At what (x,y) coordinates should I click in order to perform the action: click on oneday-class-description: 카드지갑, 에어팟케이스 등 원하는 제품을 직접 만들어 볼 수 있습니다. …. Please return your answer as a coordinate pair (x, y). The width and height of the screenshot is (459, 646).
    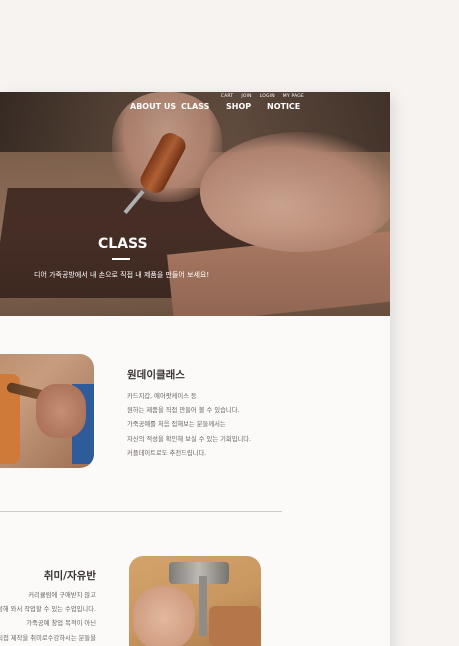
    Looking at the image, I should click on (189, 425).